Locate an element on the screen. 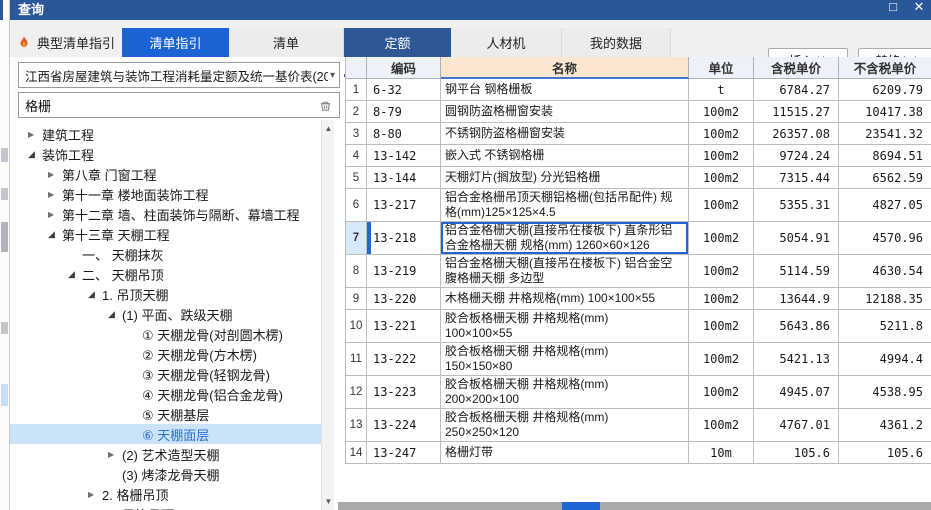  name-cell: 铝合金格栅吊顶天棚铝格栅(包括吊配件) 规 格(mm)125×125×4.5 is located at coordinates (565, 205).